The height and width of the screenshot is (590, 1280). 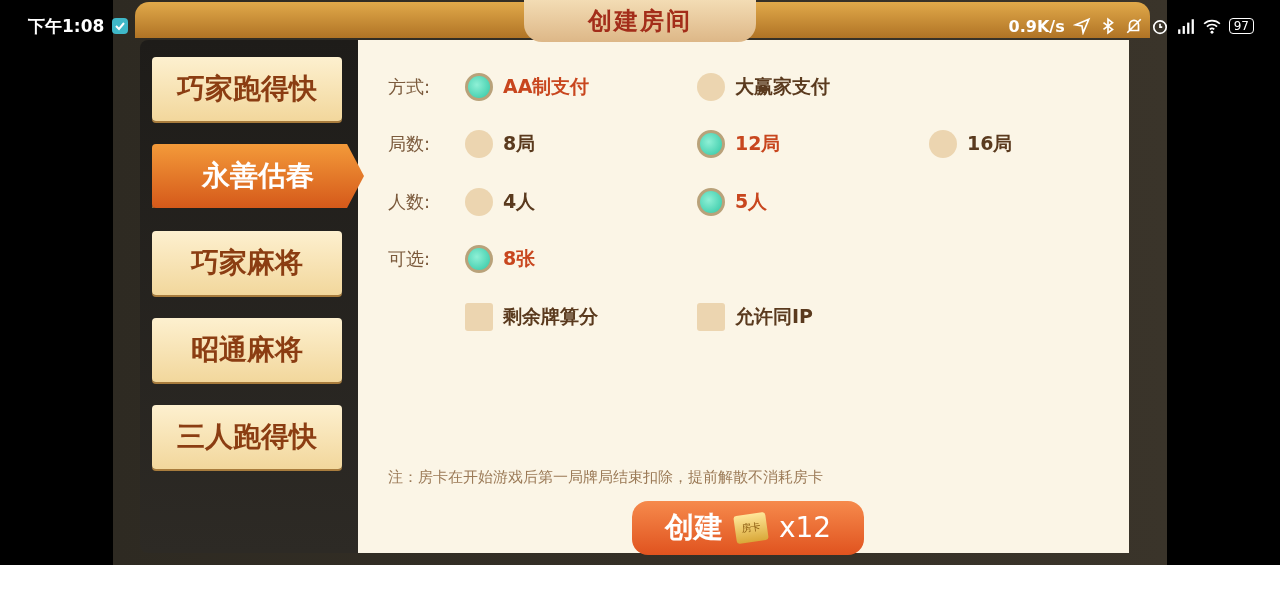 I want to click on create-button: 创建 房卡 x12, so click(x=748, y=527).